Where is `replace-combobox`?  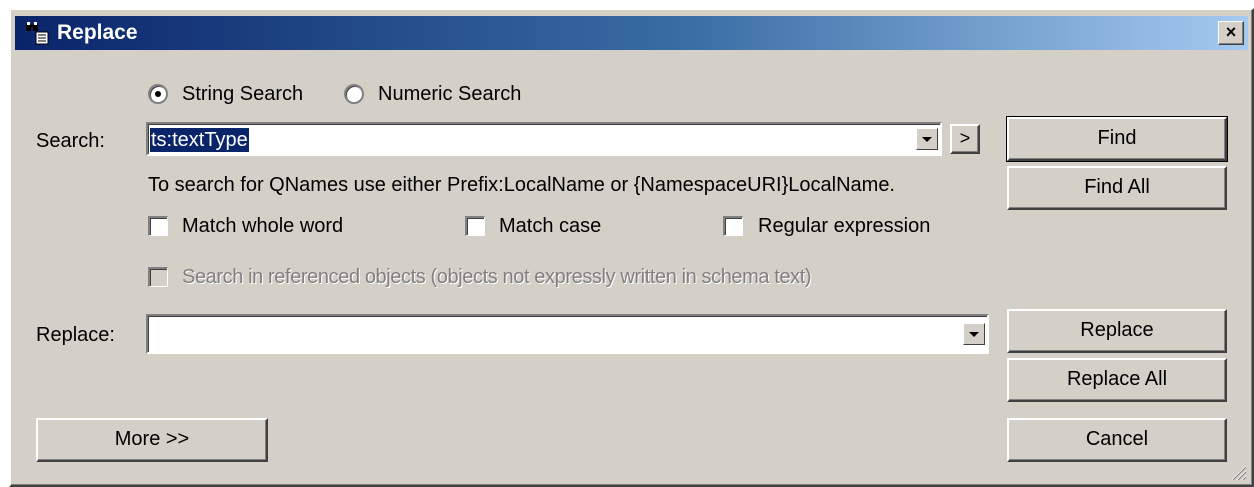 replace-combobox is located at coordinates (567, 334).